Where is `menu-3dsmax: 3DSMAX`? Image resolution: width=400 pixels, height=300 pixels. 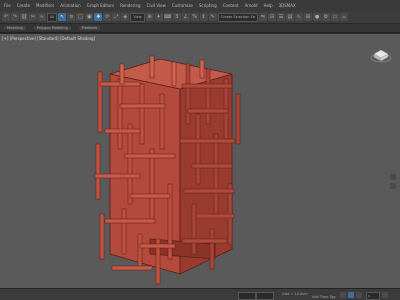 menu-3dsmax: 3DSMAX is located at coordinates (287, 5).